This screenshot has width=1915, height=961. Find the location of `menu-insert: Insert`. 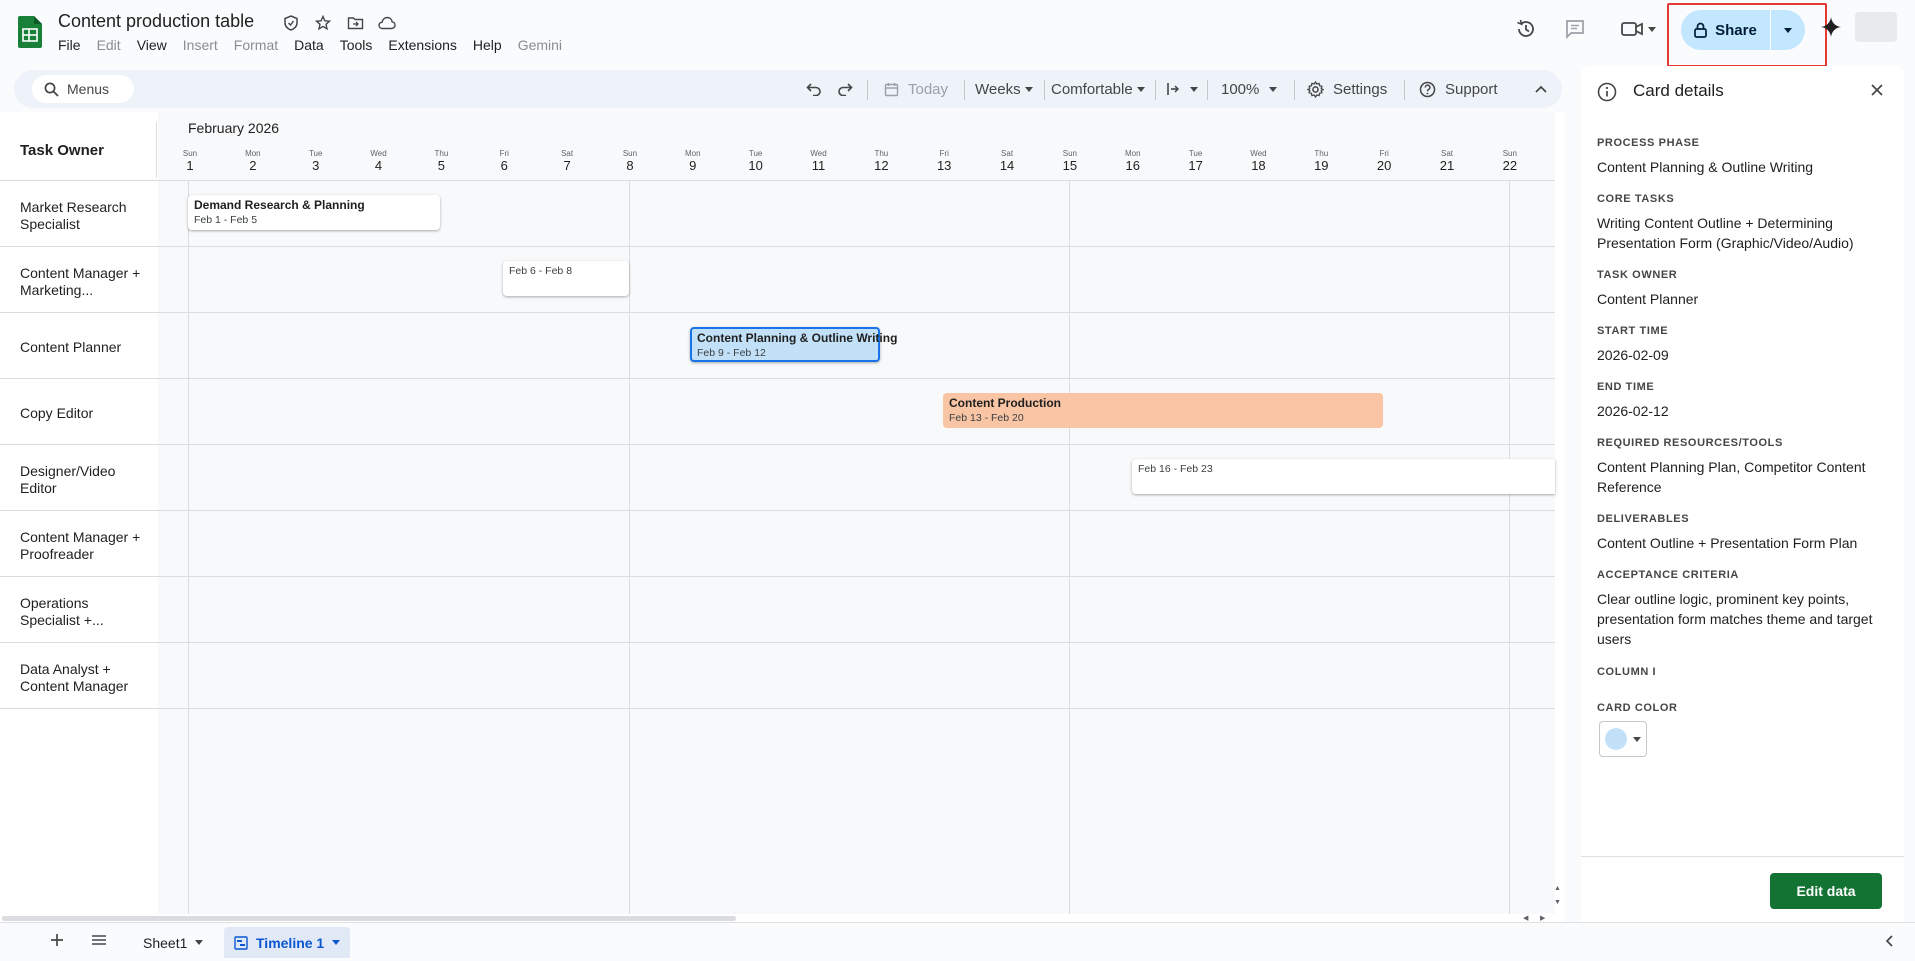

menu-insert: Insert is located at coordinates (200, 45).